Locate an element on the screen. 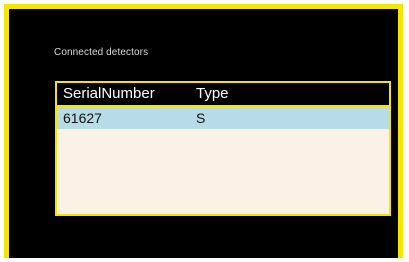 This screenshot has height=262, width=409. table-header: SerialNumber Type is located at coordinates (223, 95).